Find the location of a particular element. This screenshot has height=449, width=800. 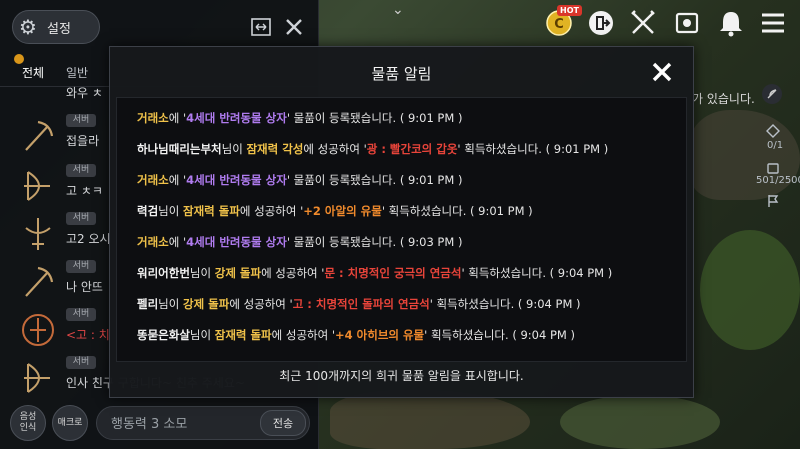

action-name: 잠재력 돌파 is located at coordinates (211, 211).